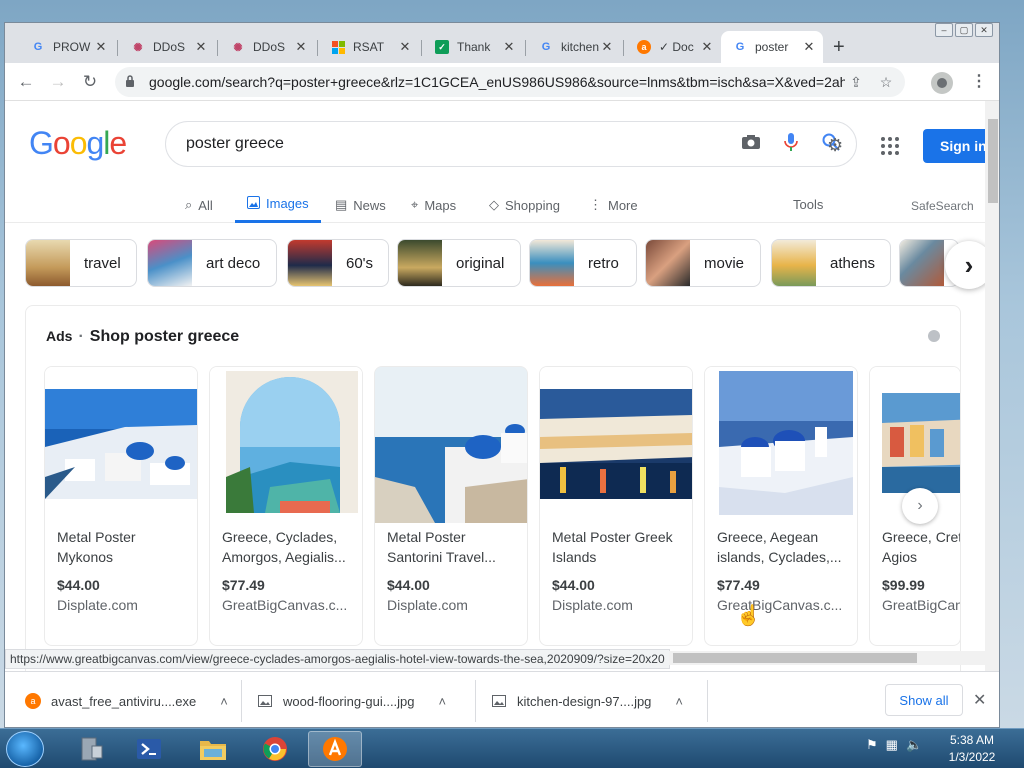 Image resolution: width=1024 pixels, height=768 pixels. What do you see at coordinates (856, 82) in the screenshot?
I see `share-icon: ⇪` at bounding box center [856, 82].